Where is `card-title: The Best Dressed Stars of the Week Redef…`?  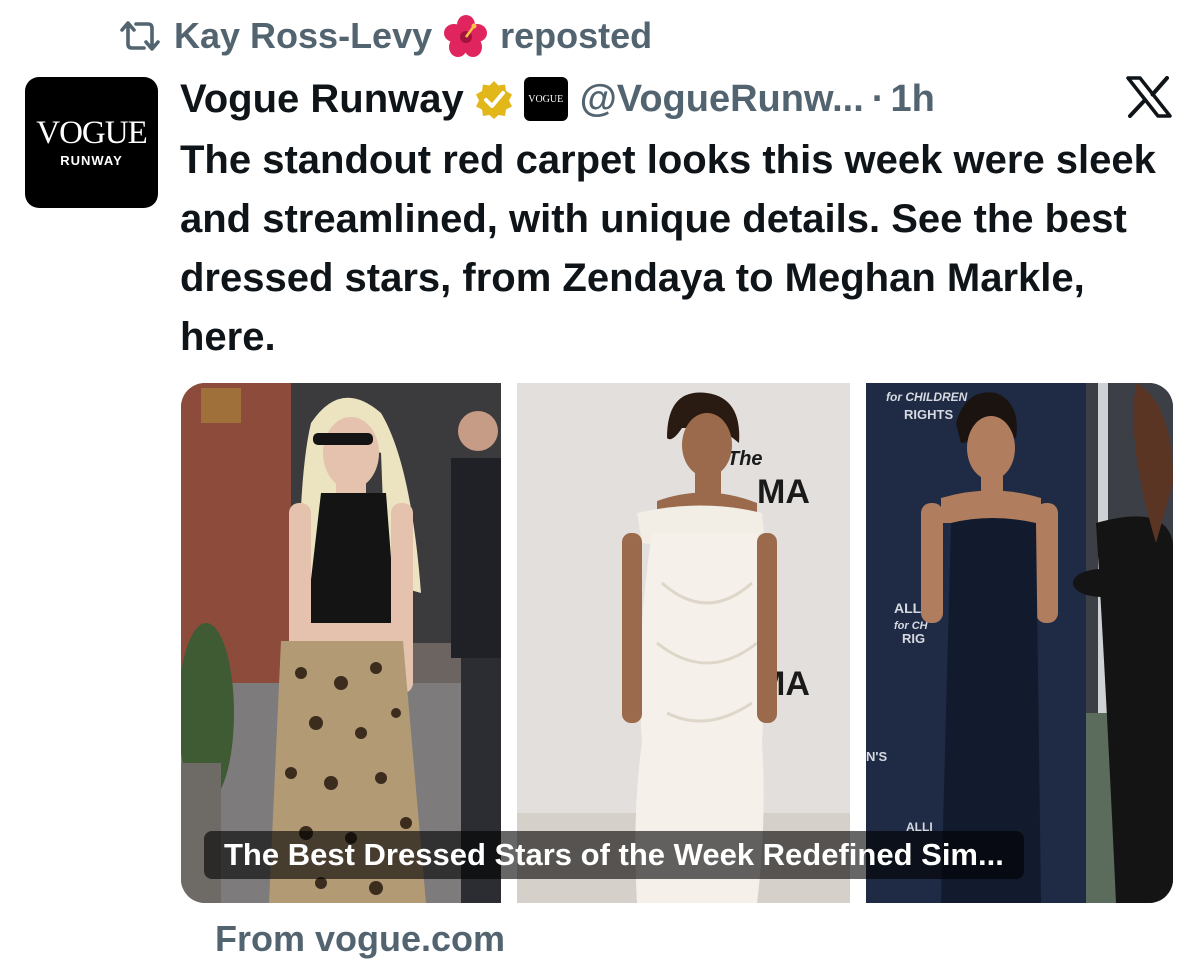
card-title: The Best Dressed Stars of the Week Redef… is located at coordinates (614, 855).